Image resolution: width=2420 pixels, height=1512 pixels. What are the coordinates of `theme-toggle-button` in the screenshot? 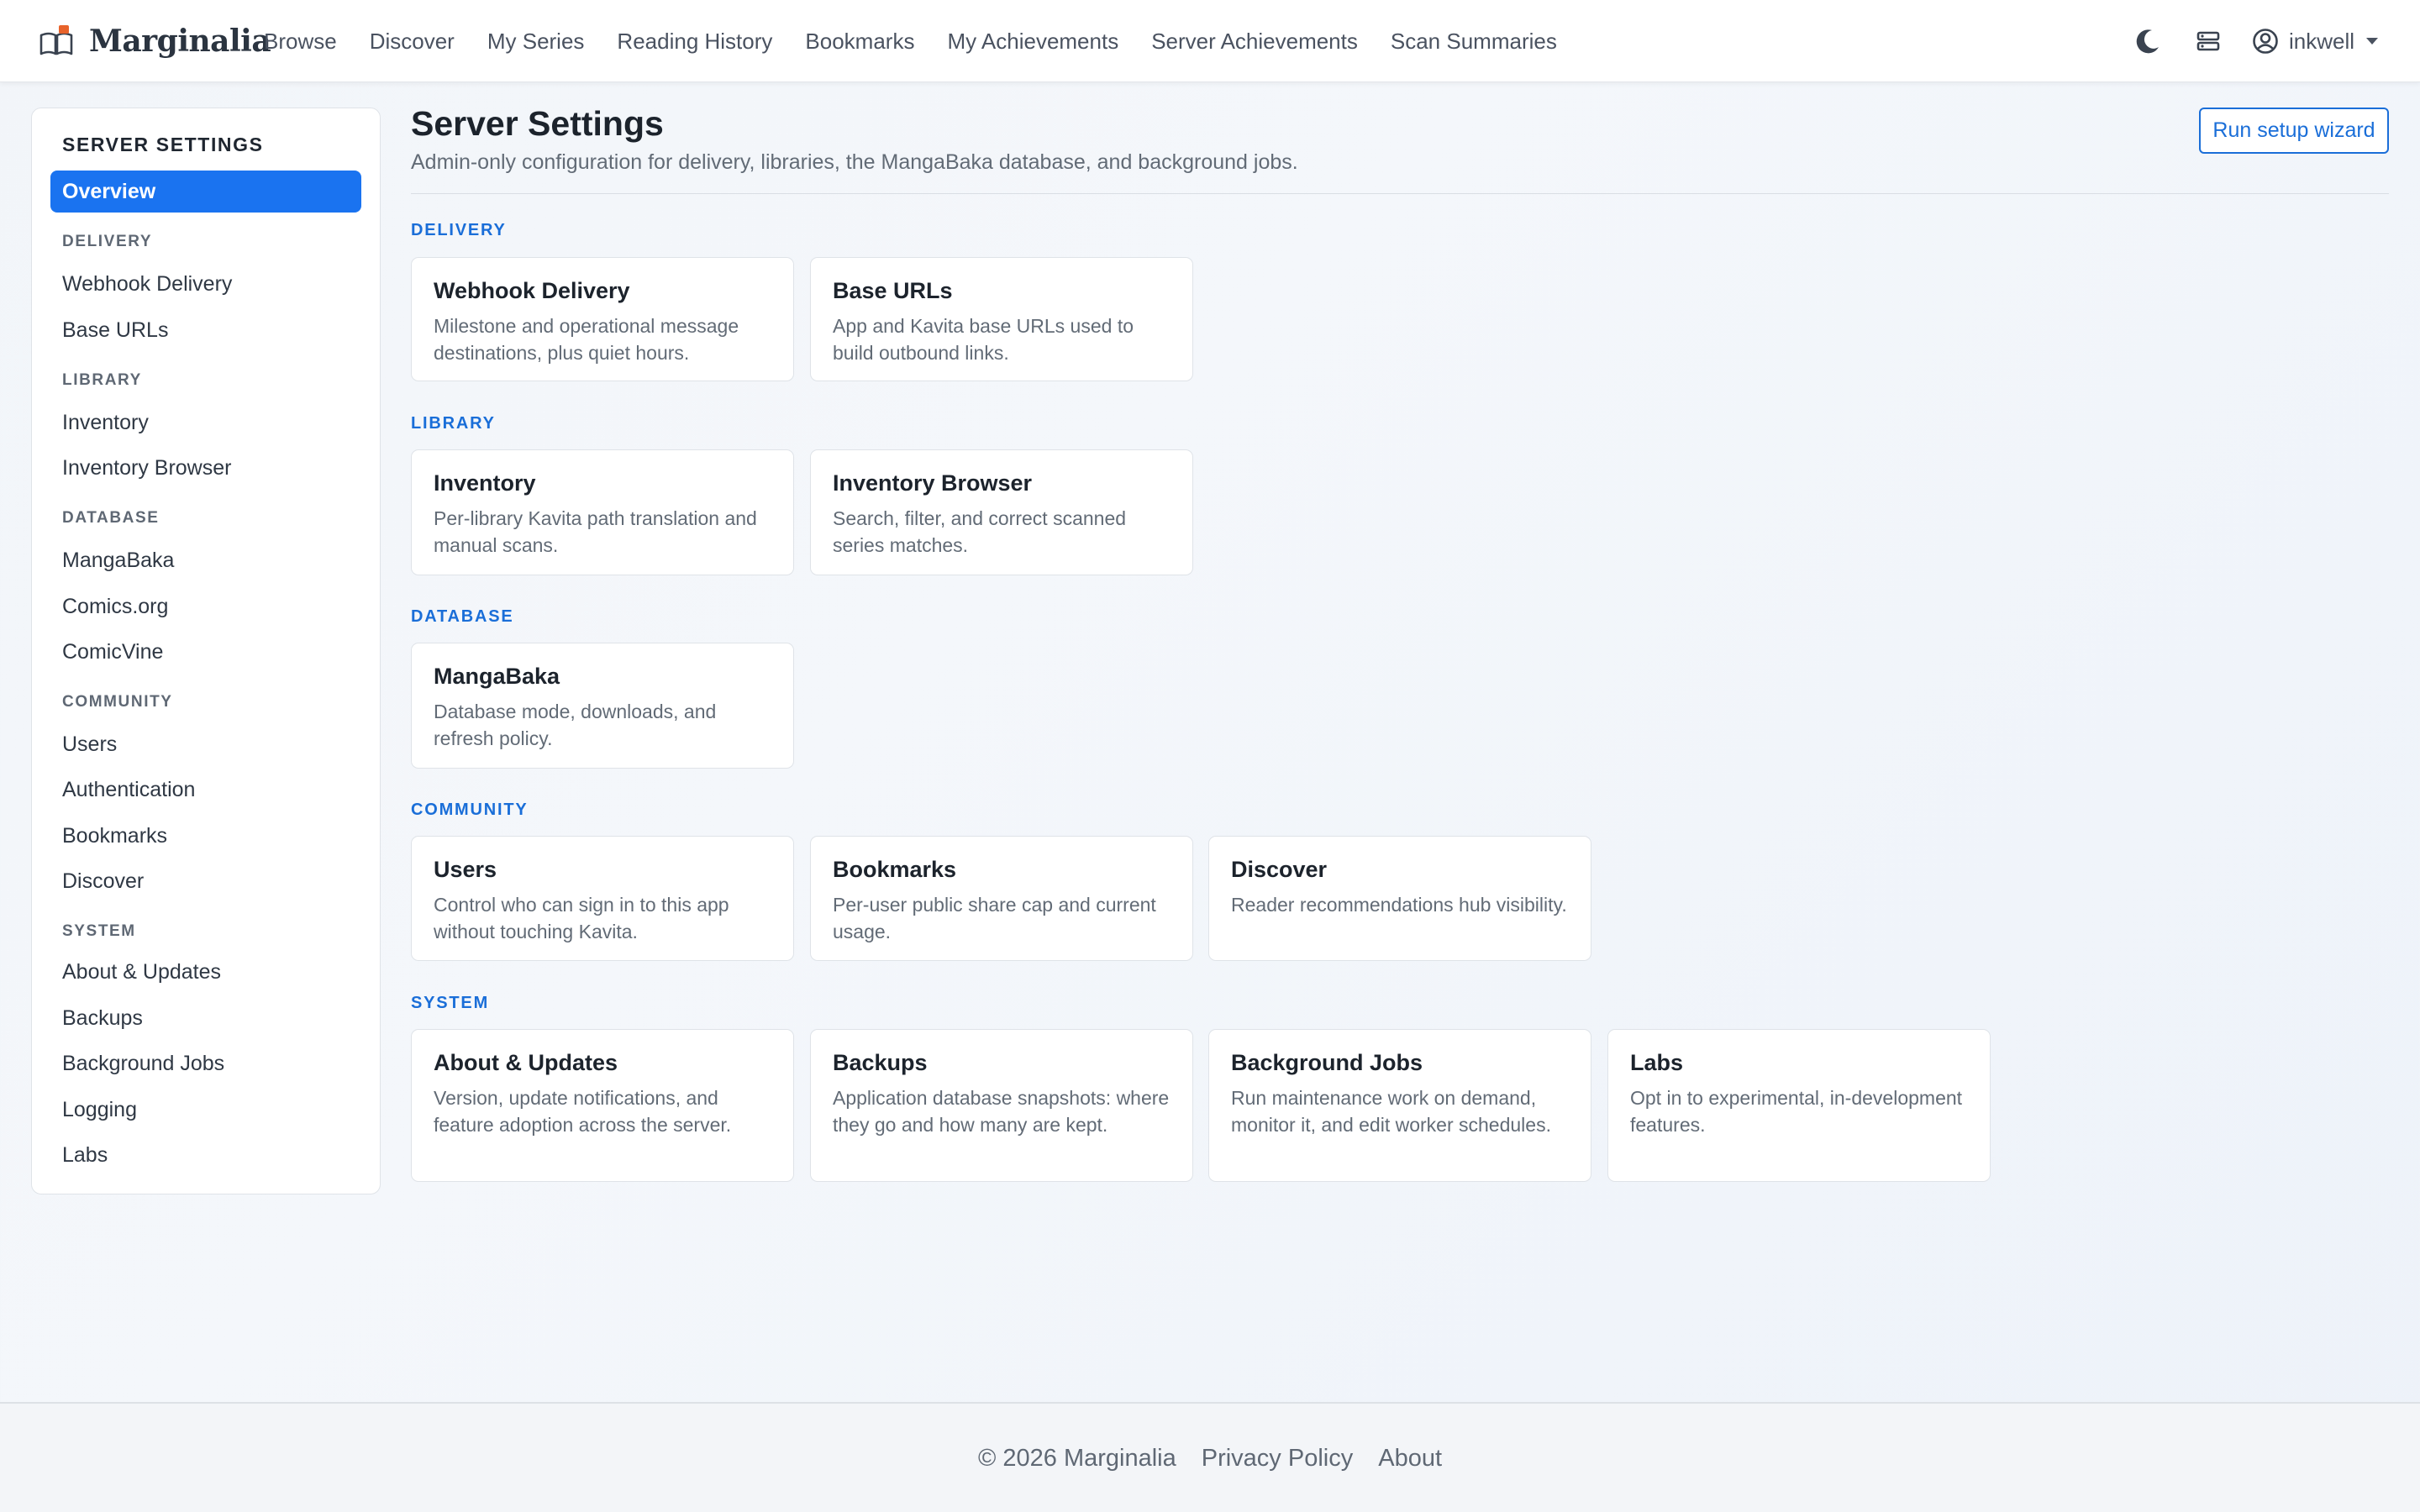 It's located at (2147, 41).